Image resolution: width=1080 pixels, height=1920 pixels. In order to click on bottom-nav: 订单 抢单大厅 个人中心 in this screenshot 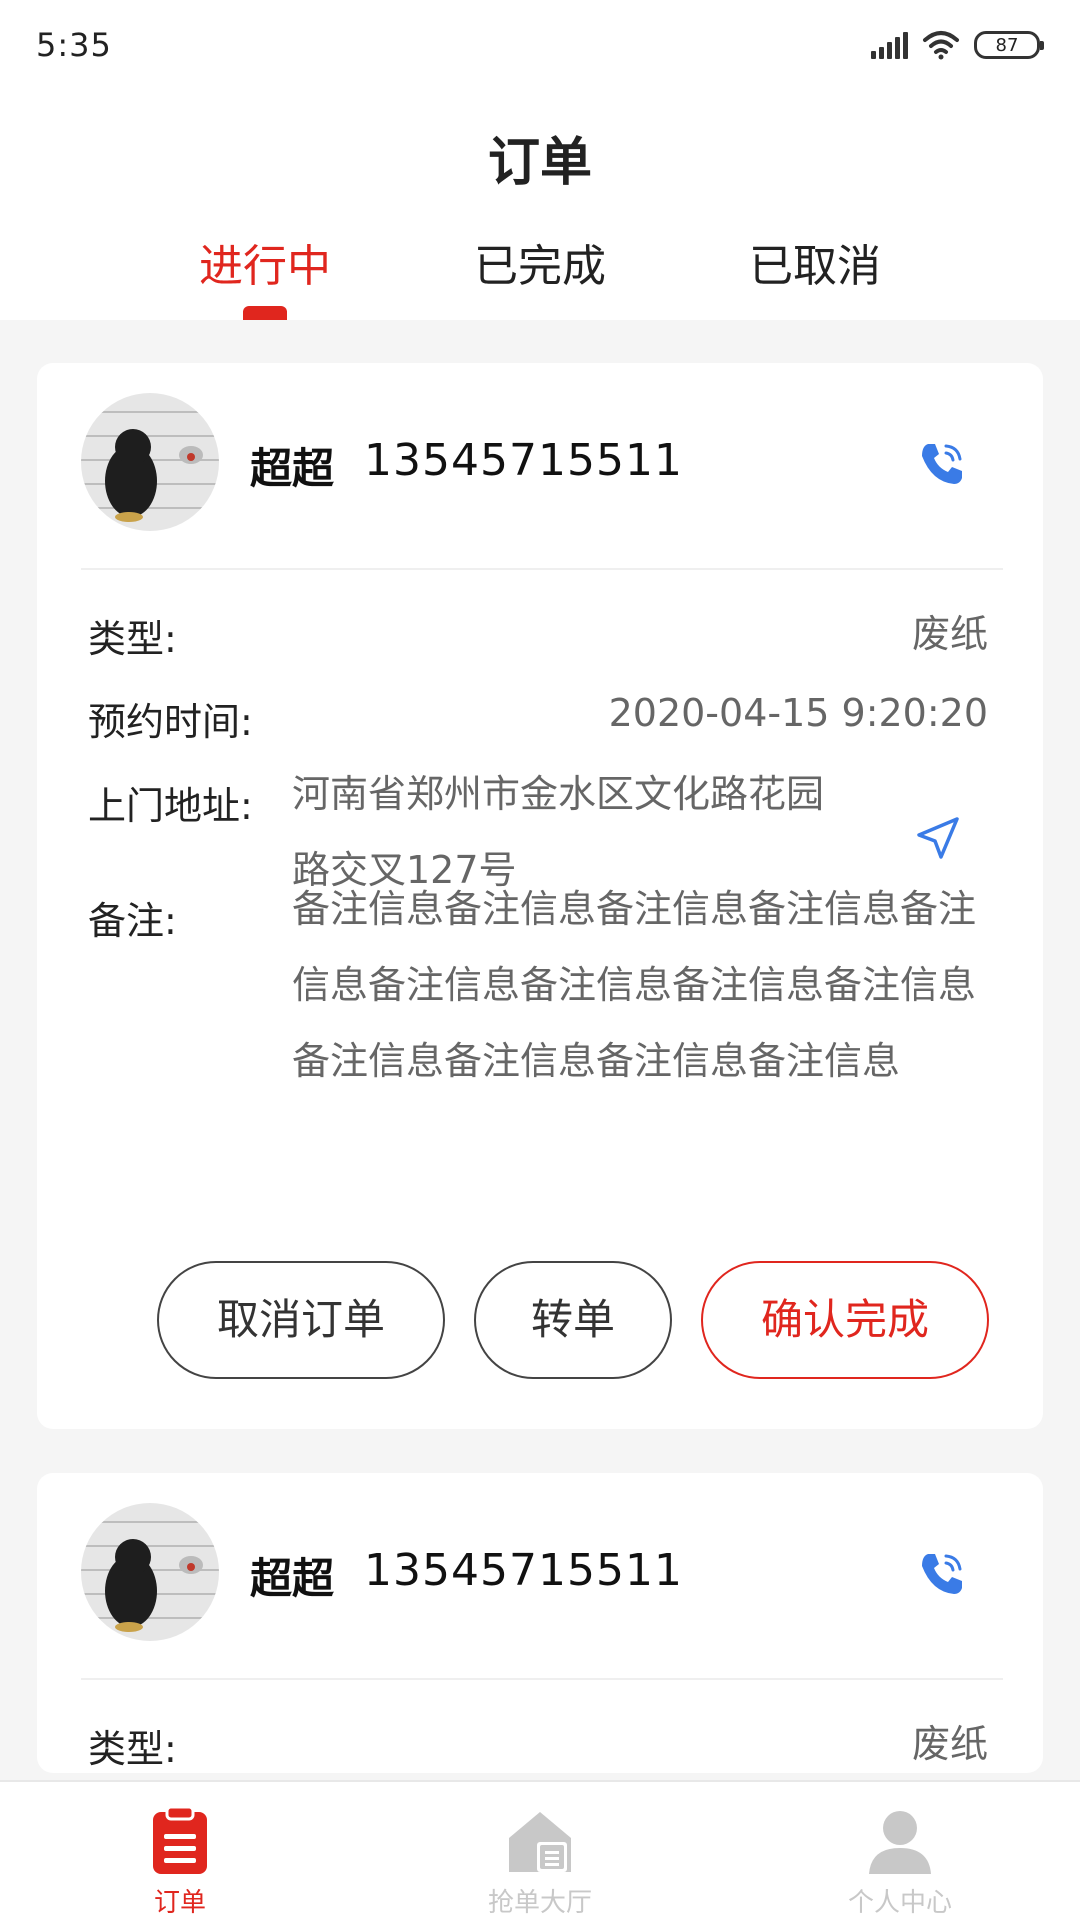, I will do `click(540, 1850)`.